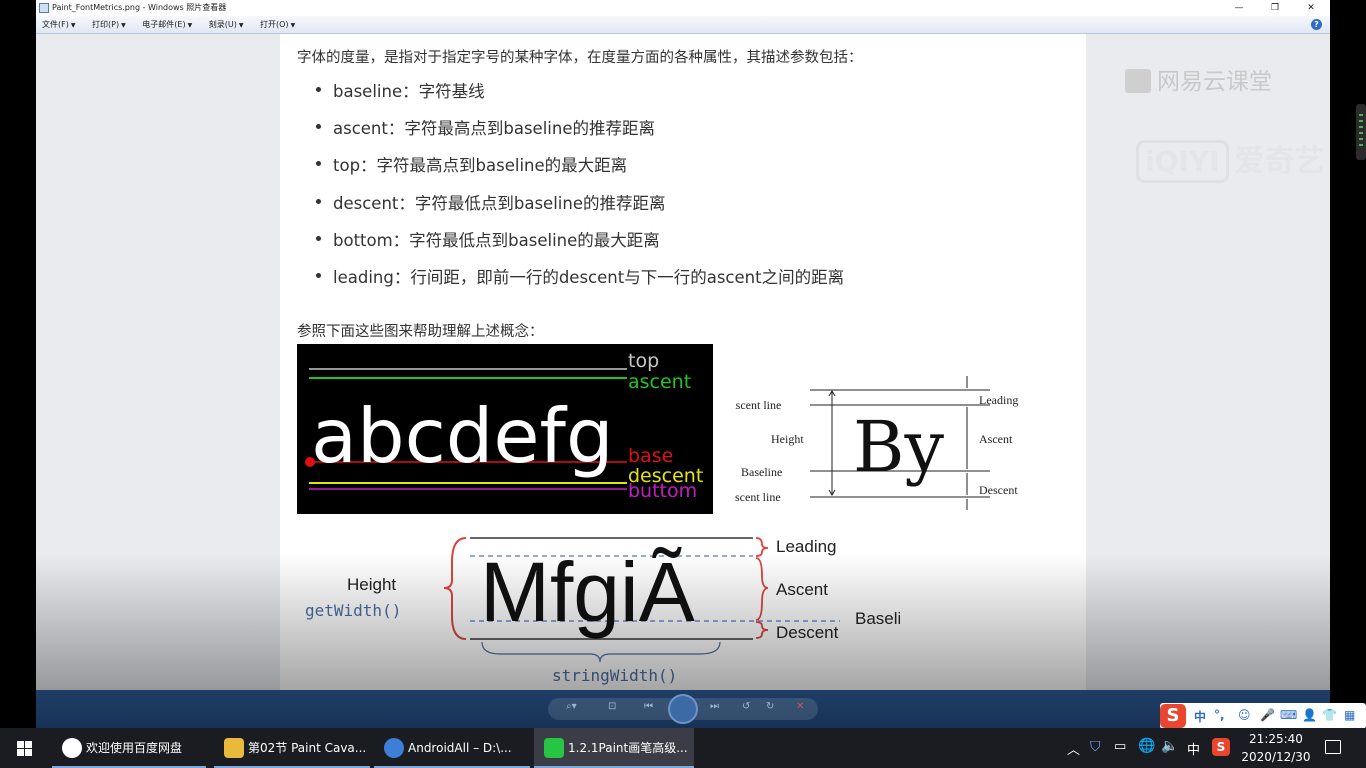 The width and height of the screenshot is (1366, 768). I want to click on start-button, so click(24, 748).